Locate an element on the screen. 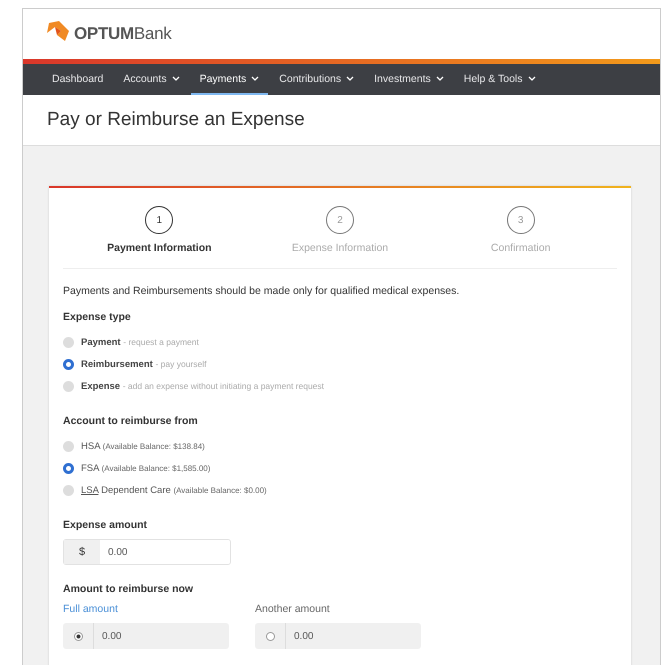 This screenshot has height=665, width=667. section-label: Expense amount is located at coordinates (105, 525).